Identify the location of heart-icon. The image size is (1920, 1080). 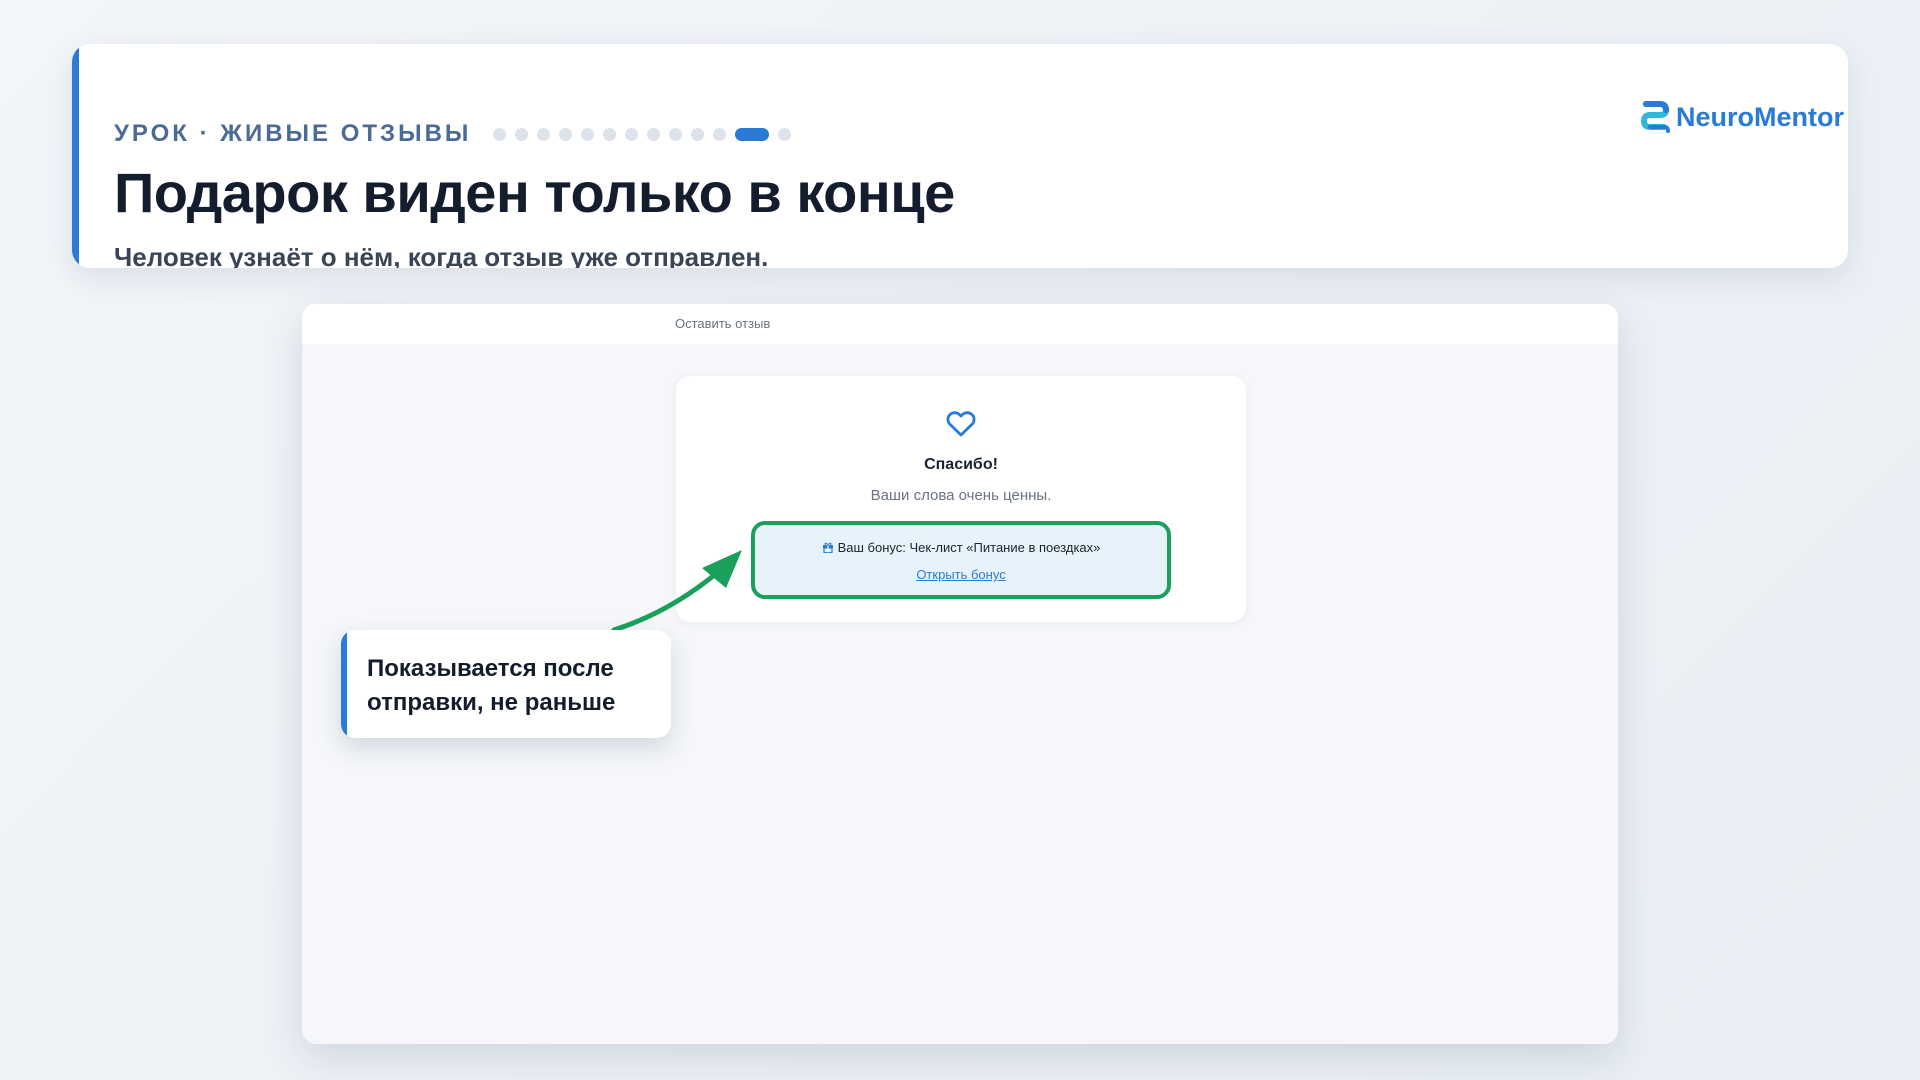
(961, 424).